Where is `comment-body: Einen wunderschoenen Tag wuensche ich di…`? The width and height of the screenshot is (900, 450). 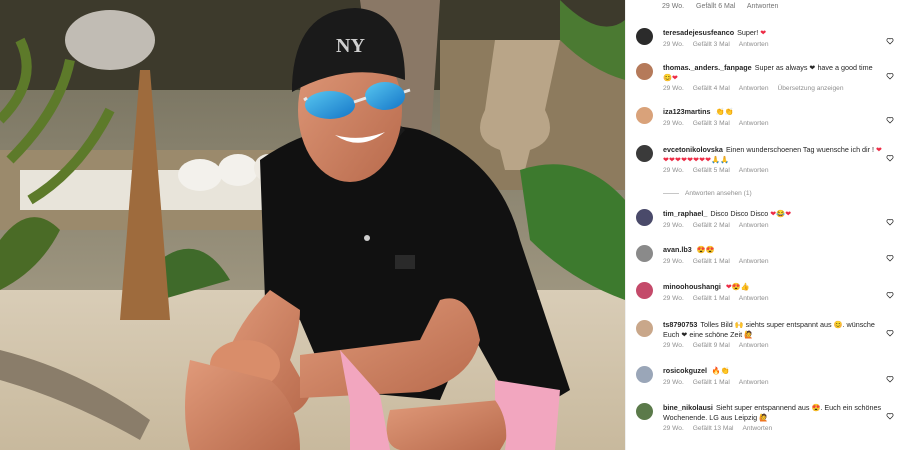 comment-body: Einen wunderschoenen Tag wuensche ich di… is located at coordinates (800, 149).